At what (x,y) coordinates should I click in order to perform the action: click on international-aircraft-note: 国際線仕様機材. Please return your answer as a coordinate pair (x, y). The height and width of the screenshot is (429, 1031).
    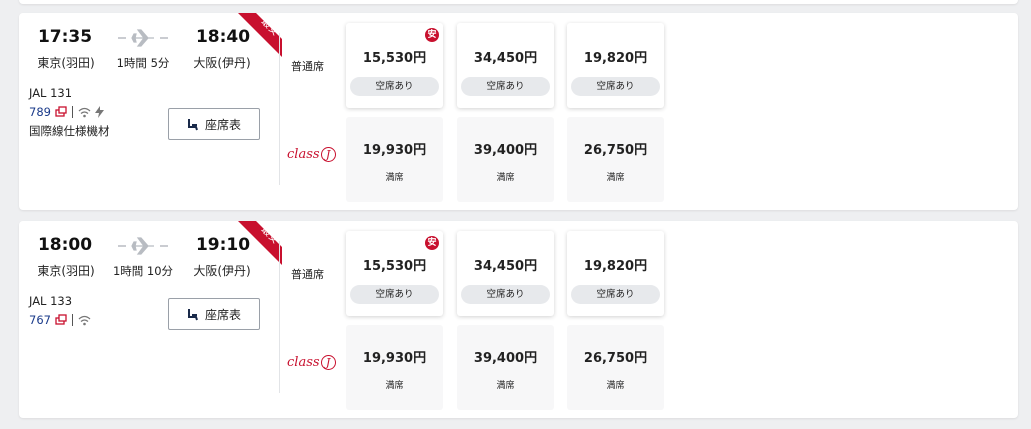
    Looking at the image, I should click on (69, 131).